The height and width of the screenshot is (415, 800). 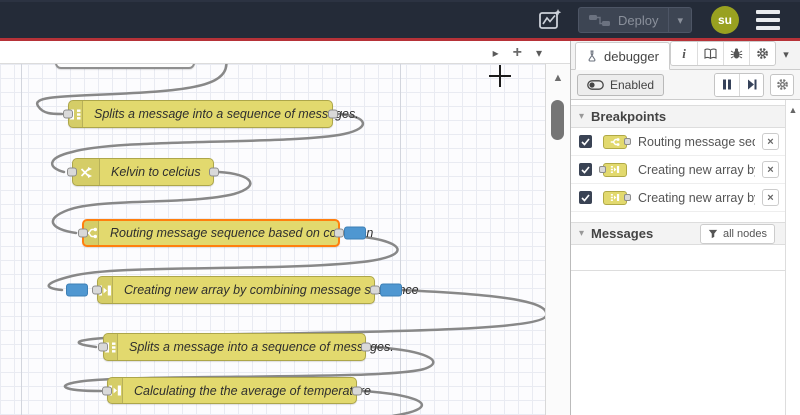 I want to click on info-icon: i, so click(x=684, y=53).